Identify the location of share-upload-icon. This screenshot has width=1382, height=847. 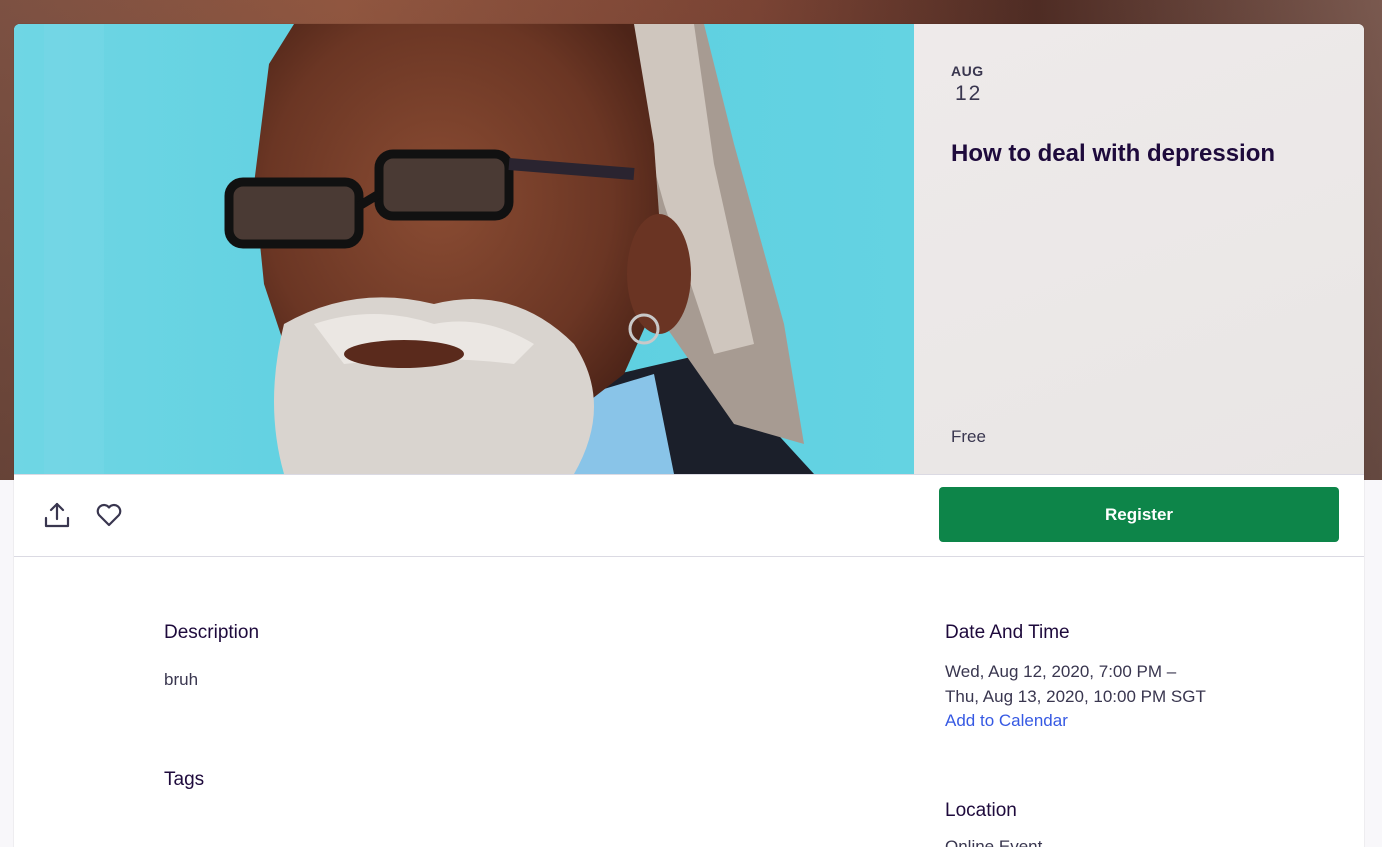
(57, 515).